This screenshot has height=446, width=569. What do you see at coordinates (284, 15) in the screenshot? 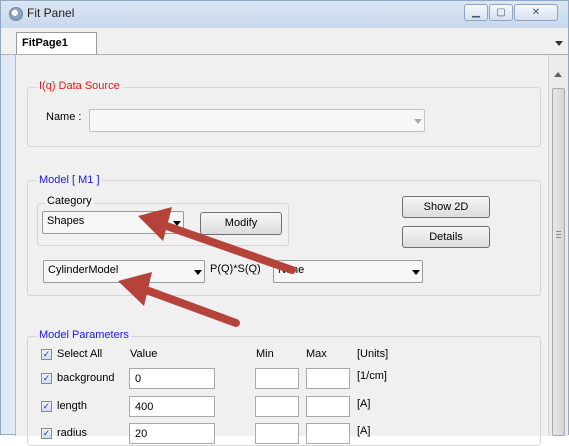
I see `title-bar: Fit Panel ▁ ▢ ✕` at bounding box center [284, 15].